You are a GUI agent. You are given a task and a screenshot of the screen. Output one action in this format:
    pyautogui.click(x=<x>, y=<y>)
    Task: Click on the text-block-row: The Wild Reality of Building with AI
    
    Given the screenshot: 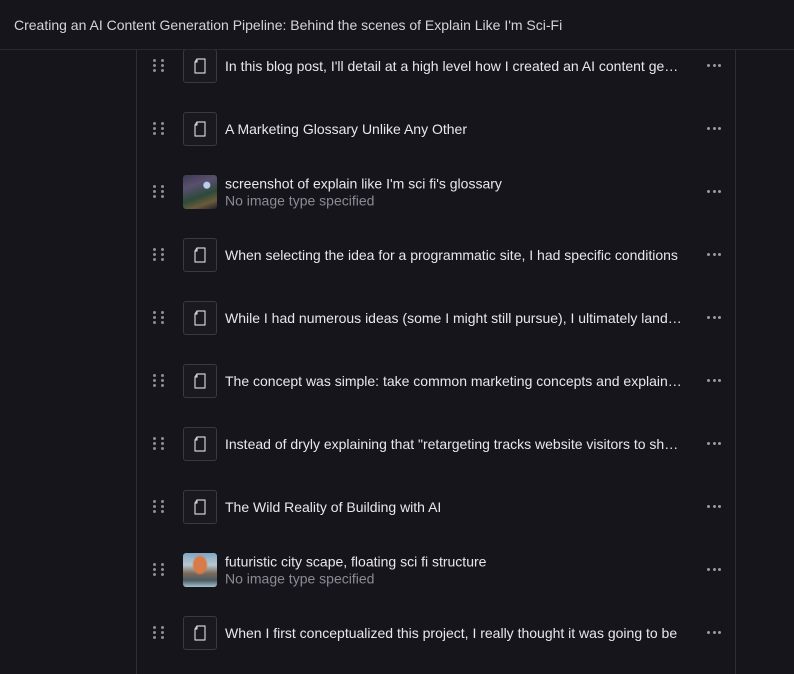 What is the action you would take?
    pyautogui.click(x=436, y=506)
    